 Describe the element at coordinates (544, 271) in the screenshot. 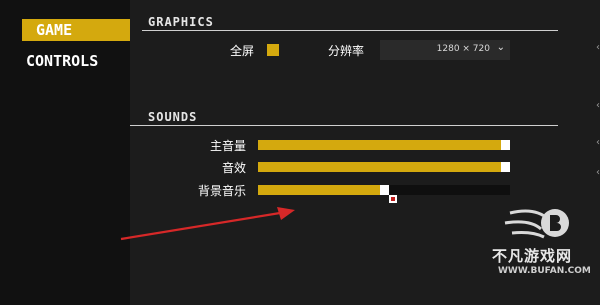

I see `watermark-url: WWW.BUFAN.COM` at that location.